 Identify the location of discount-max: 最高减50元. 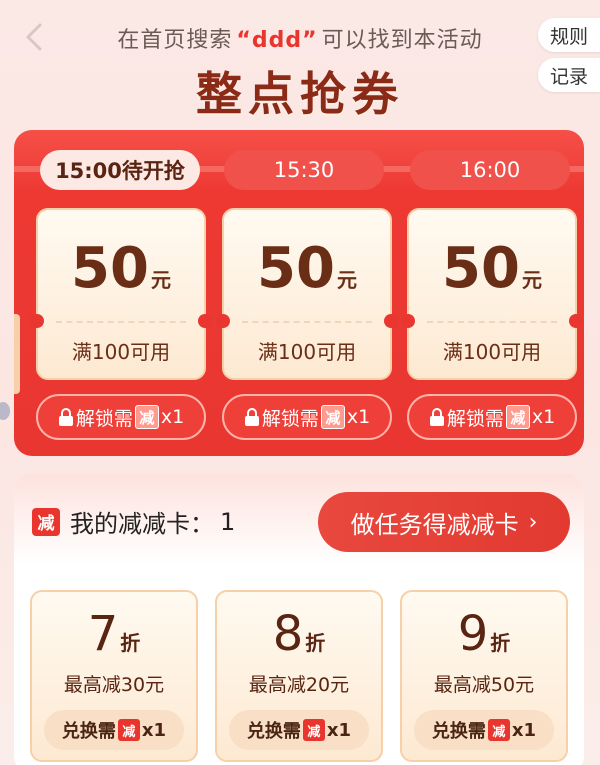
(484, 685).